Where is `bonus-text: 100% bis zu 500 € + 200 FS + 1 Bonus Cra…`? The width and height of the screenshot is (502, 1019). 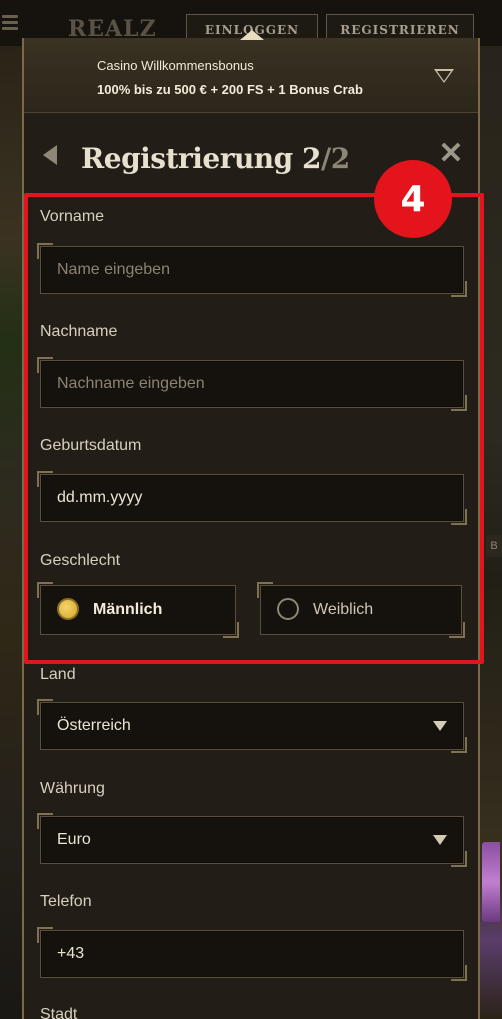
bonus-text: 100% bis zu 500 € + 200 FS + 1 Bonus Cra… is located at coordinates (230, 89).